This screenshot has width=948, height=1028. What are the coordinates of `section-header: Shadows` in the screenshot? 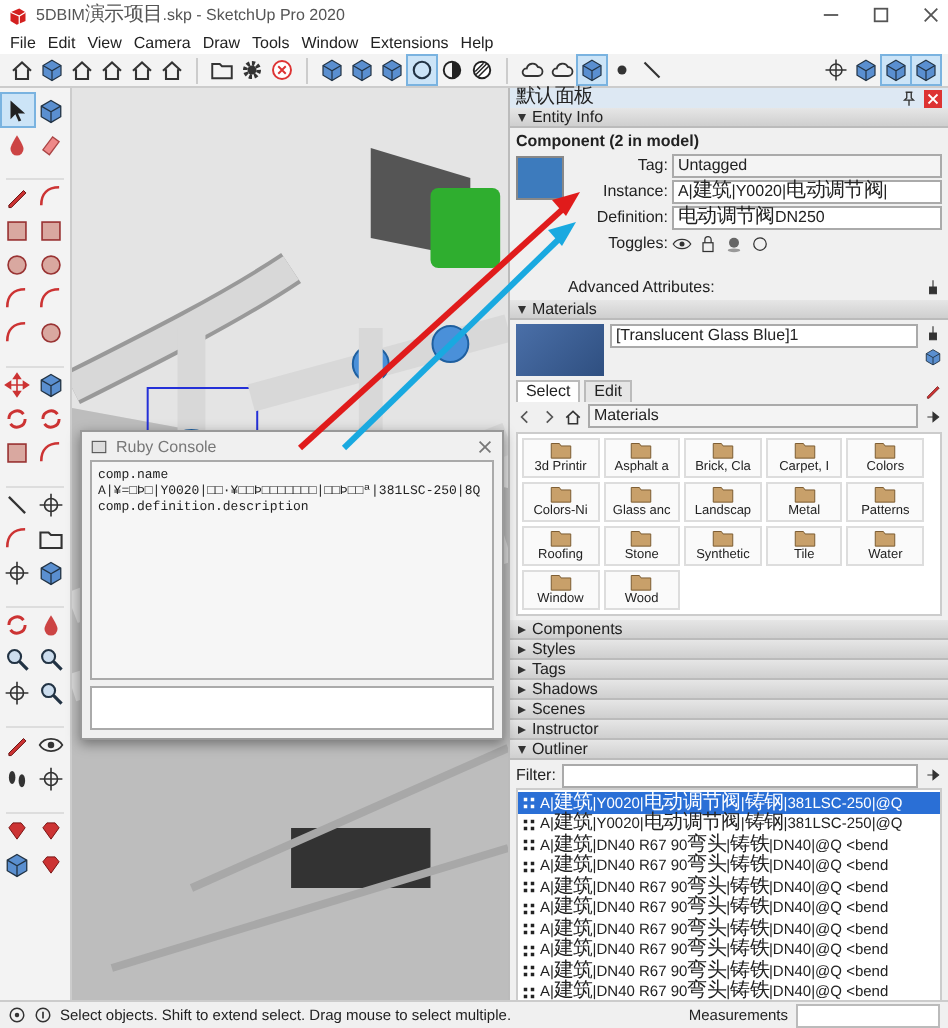 It's located at (728, 690).